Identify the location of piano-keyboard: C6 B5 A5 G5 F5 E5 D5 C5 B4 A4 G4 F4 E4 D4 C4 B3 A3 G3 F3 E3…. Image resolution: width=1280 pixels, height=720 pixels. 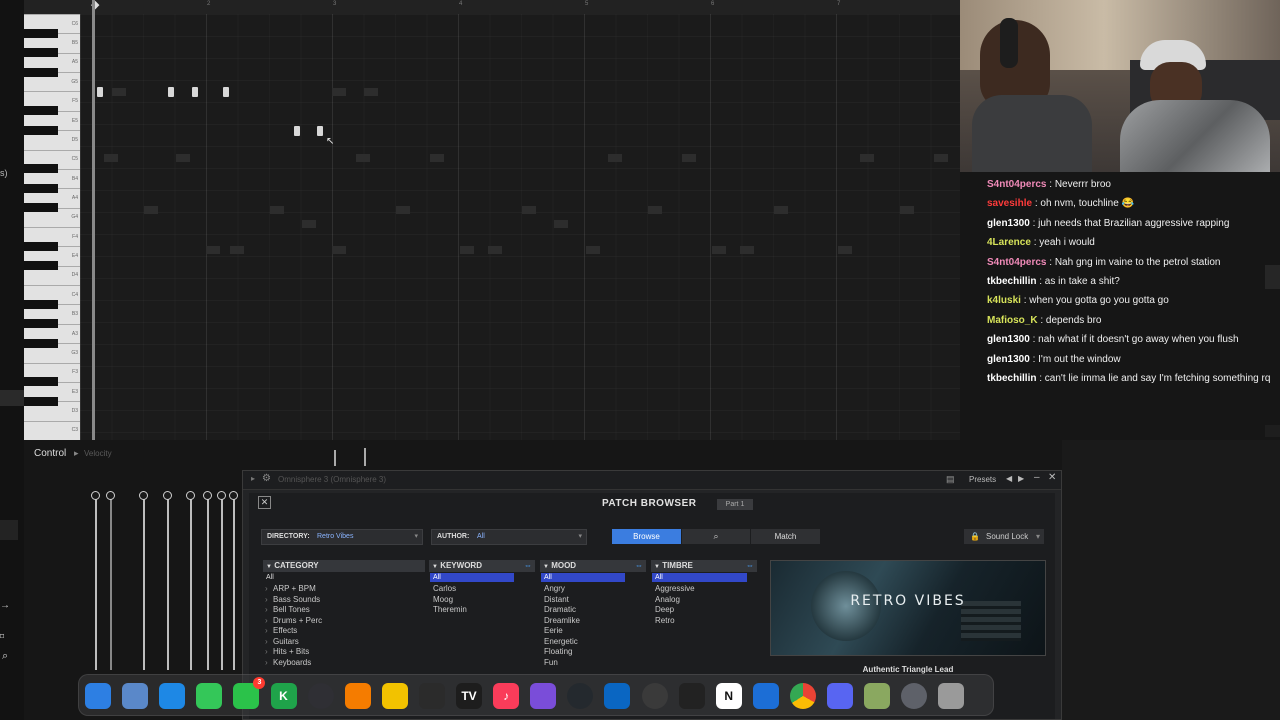
(52, 227).